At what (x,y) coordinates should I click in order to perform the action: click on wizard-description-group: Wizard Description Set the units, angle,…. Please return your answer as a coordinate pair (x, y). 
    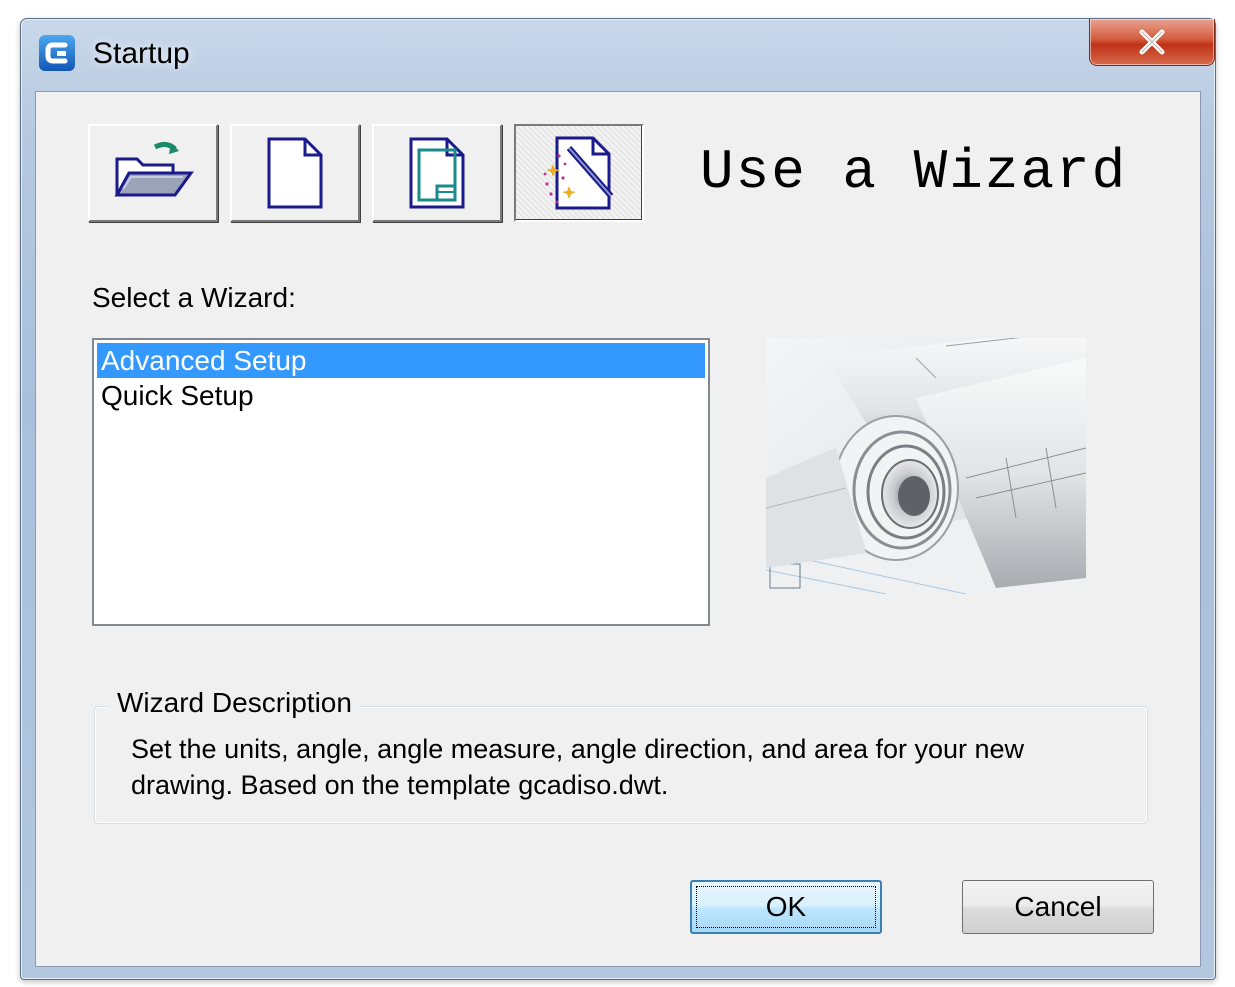
    Looking at the image, I should click on (621, 755).